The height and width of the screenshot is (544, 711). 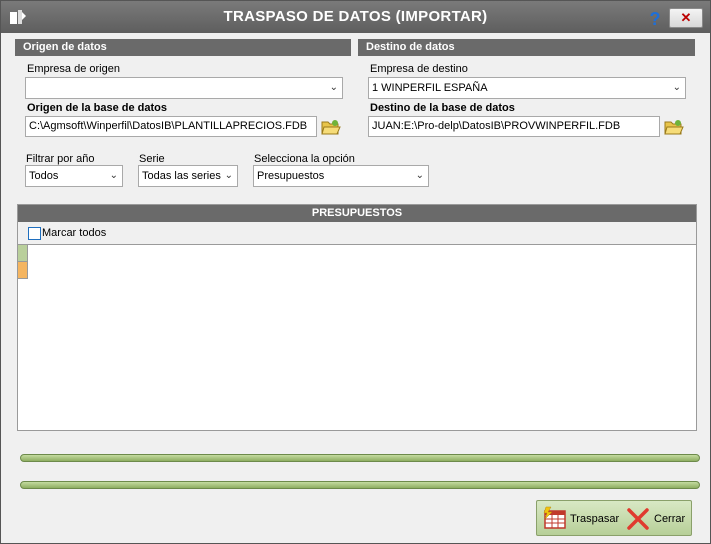 What do you see at coordinates (686, 18) in the screenshot?
I see `close-window-button: ✕` at bounding box center [686, 18].